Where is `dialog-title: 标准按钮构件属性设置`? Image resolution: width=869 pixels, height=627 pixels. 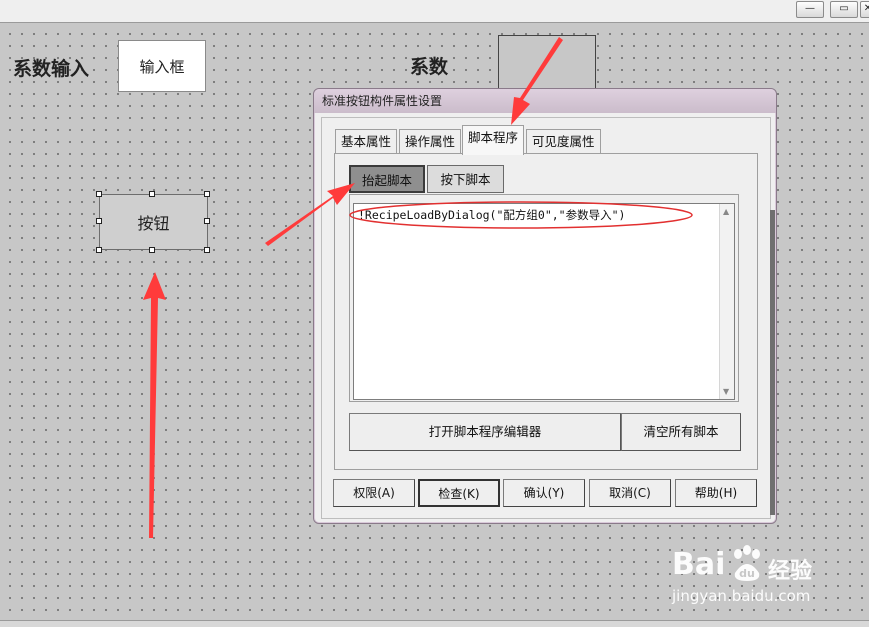 dialog-title: 标准按钮构件属性设置 is located at coordinates (545, 101).